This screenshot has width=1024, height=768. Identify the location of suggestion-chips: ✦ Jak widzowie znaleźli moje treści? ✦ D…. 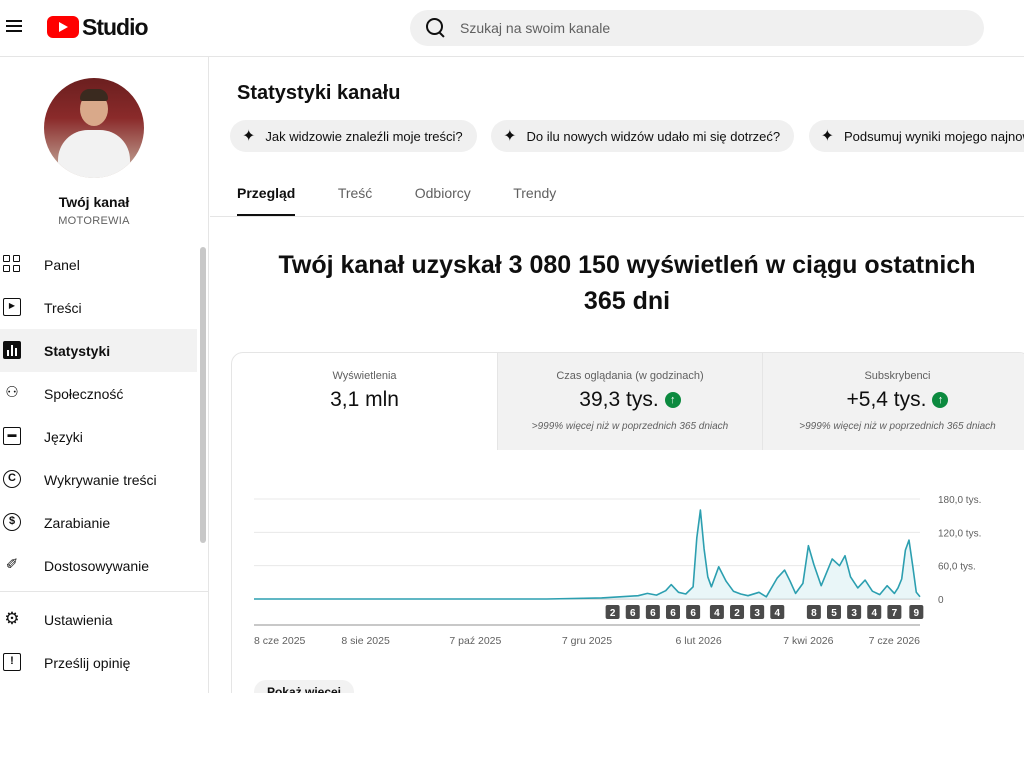
(627, 137).